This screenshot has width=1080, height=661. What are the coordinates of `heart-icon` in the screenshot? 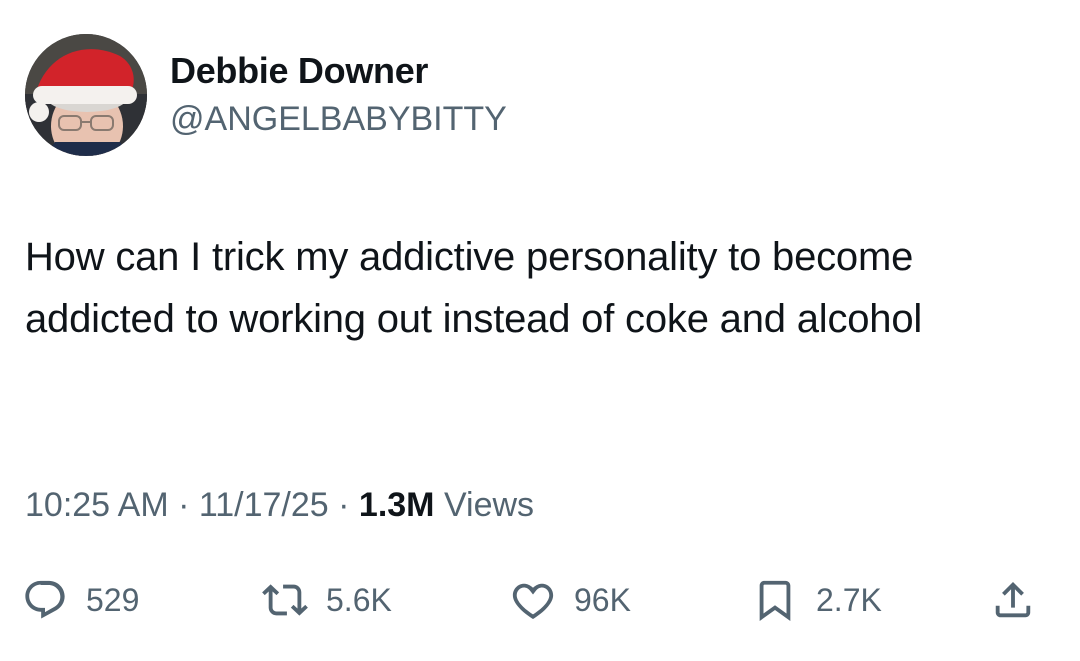 It's located at (533, 601).